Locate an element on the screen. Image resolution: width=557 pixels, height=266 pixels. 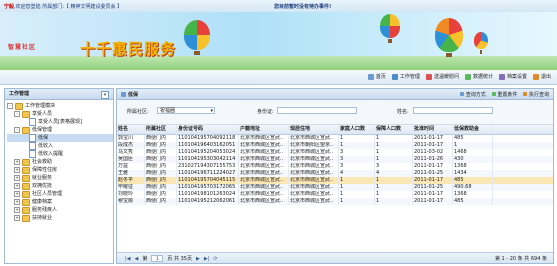
page-input: 1 is located at coordinates (157, 258).